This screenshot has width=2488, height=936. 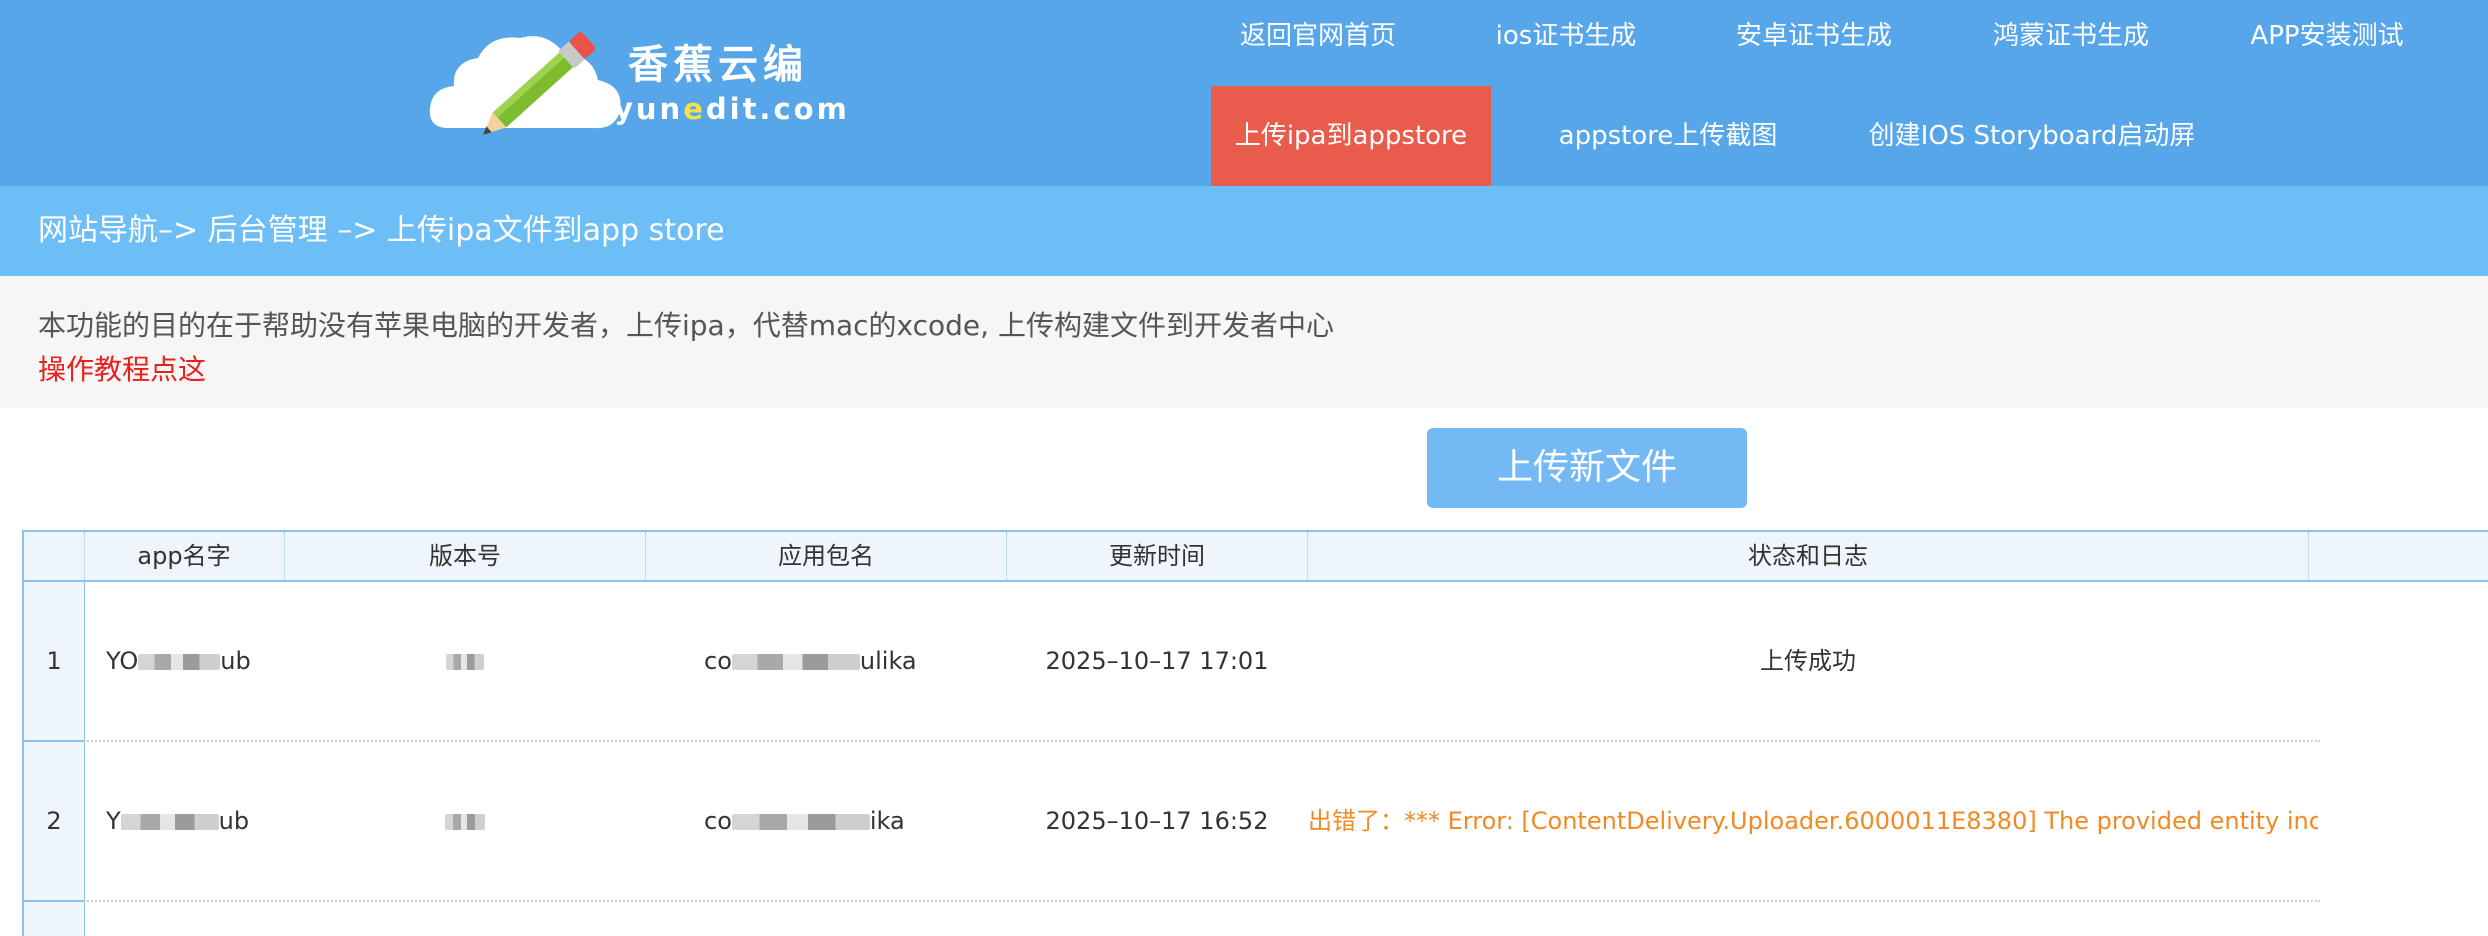 What do you see at coordinates (1318, 36) in the screenshot?
I see `nav-home: 返回官网首页` at bounding box center [1318, 36].